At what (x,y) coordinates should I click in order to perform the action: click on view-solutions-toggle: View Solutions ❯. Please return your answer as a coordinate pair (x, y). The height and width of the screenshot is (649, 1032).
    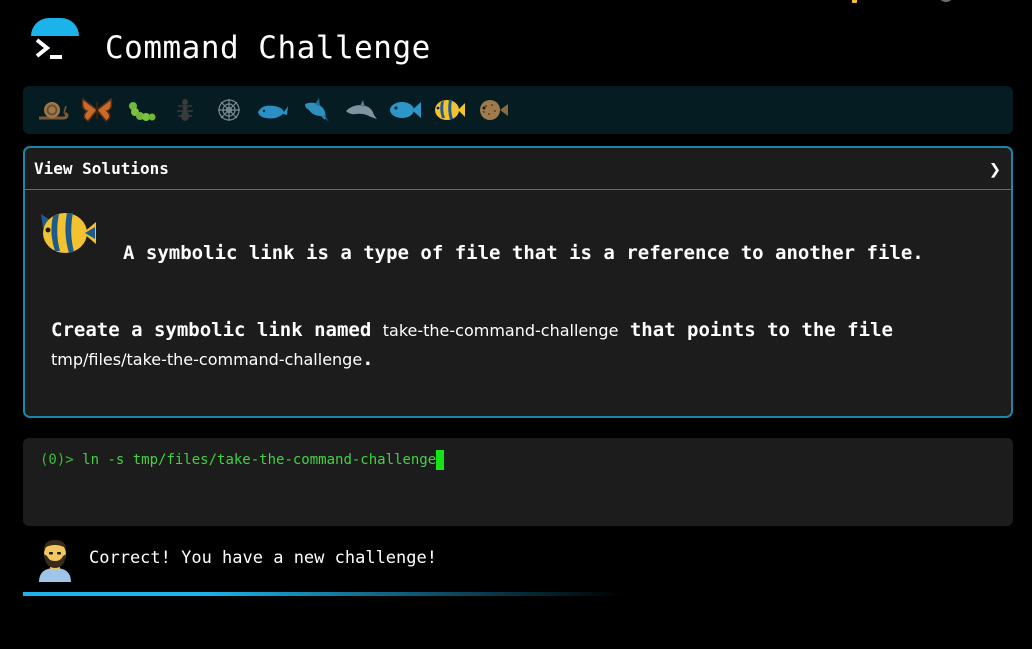
    Looking at the image, I should click on (518, 169).